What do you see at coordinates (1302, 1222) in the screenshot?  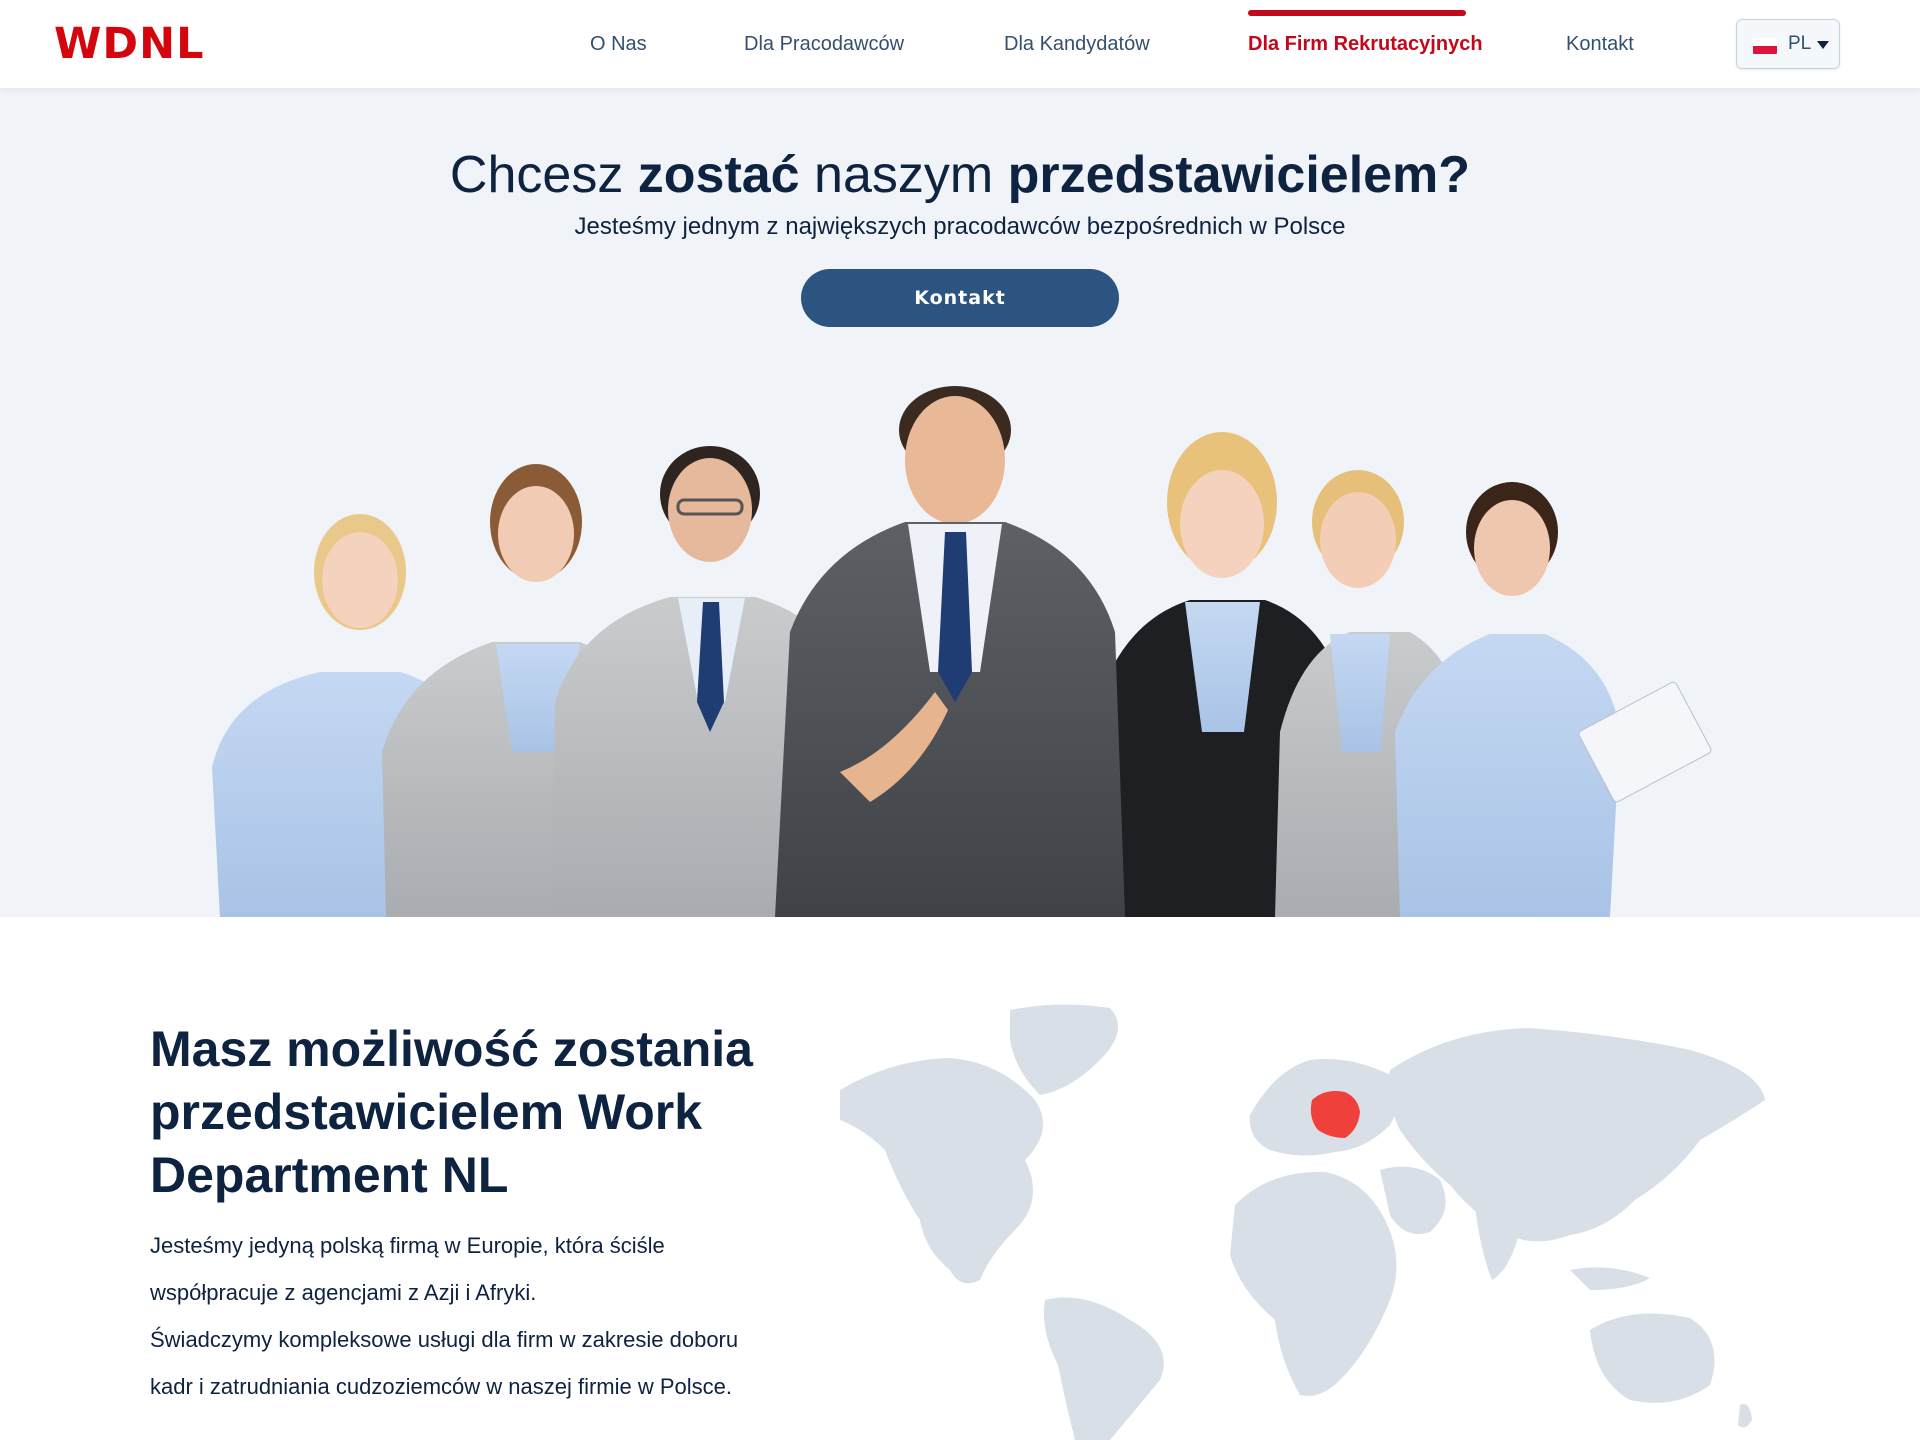 I see `world-map` at bounding box center [1302, 1222].